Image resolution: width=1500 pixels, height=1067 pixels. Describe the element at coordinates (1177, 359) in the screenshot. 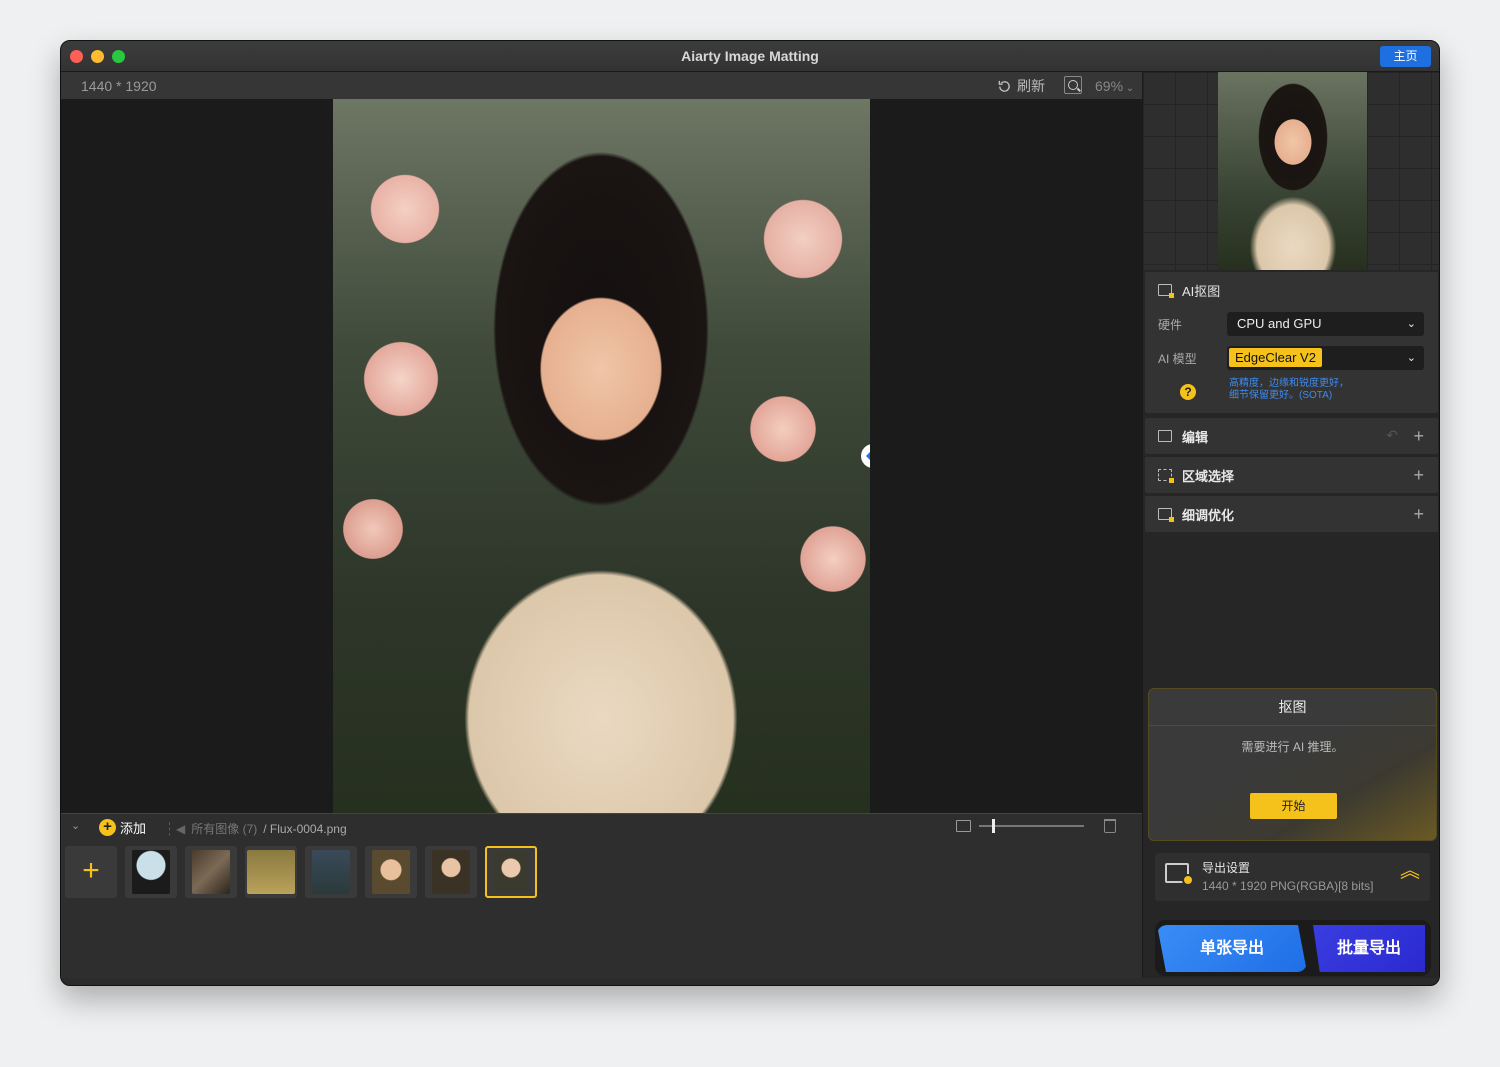

I see `model-label: AI 模型` at that location.